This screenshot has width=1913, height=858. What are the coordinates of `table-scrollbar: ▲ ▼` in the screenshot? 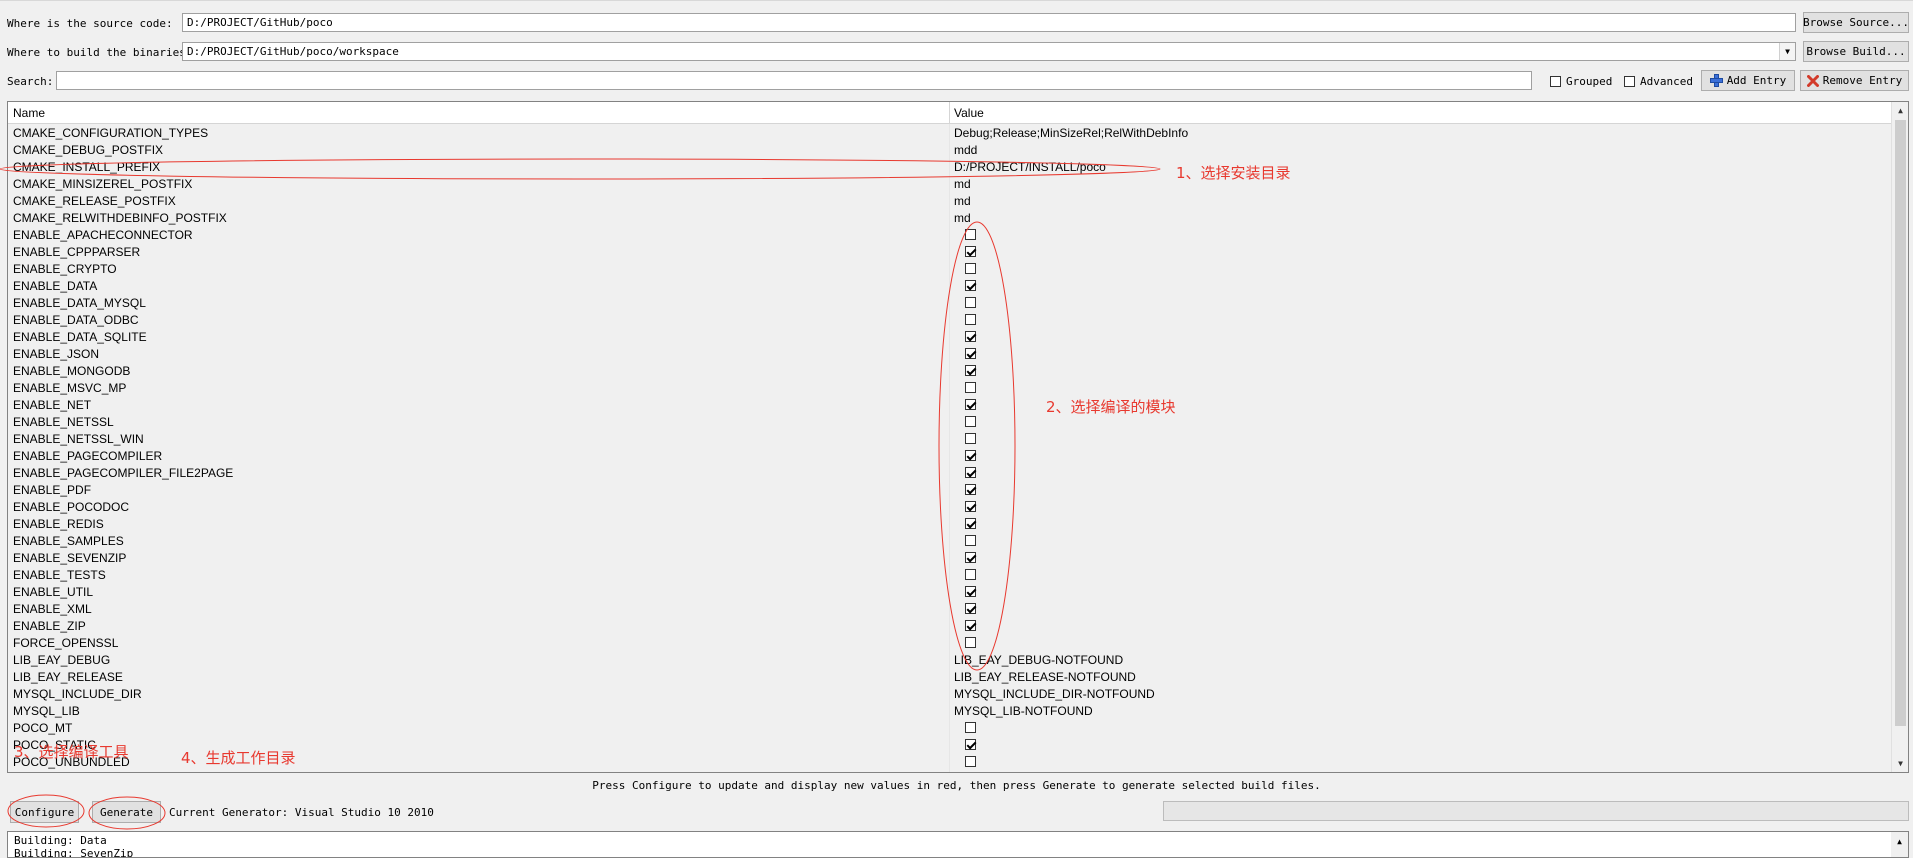 It's located at (1899, 437).